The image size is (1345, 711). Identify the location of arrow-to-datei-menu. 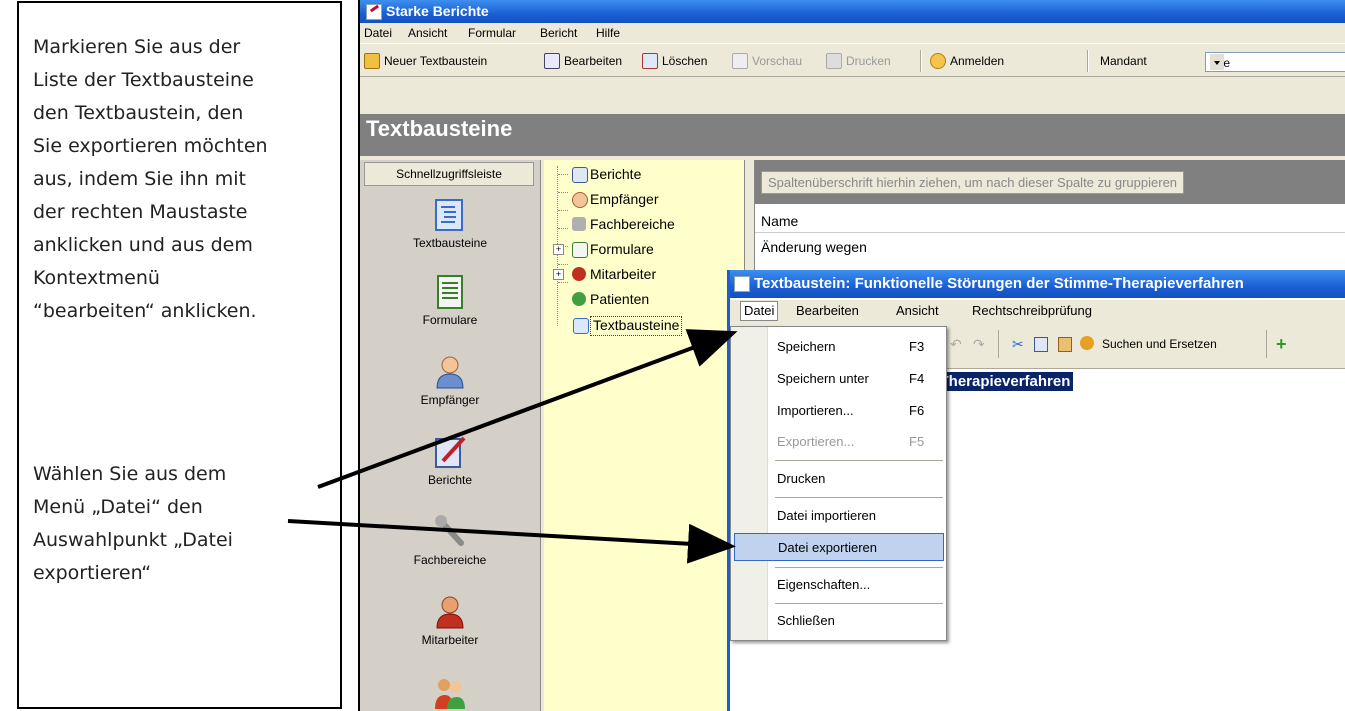
(527, 409).